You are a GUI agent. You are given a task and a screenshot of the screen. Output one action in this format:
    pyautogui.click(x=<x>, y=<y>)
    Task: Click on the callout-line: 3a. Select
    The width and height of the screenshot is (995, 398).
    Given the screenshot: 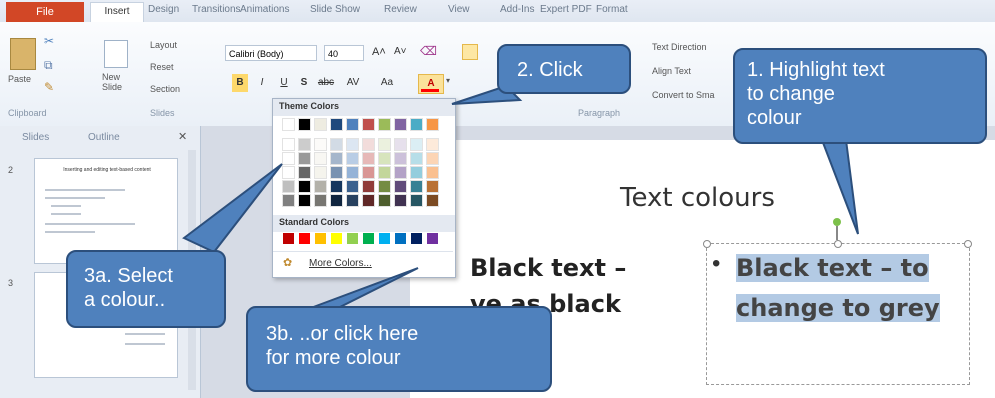 What is the action you would take?
    pyautogui.click(x=128, y=276)
    